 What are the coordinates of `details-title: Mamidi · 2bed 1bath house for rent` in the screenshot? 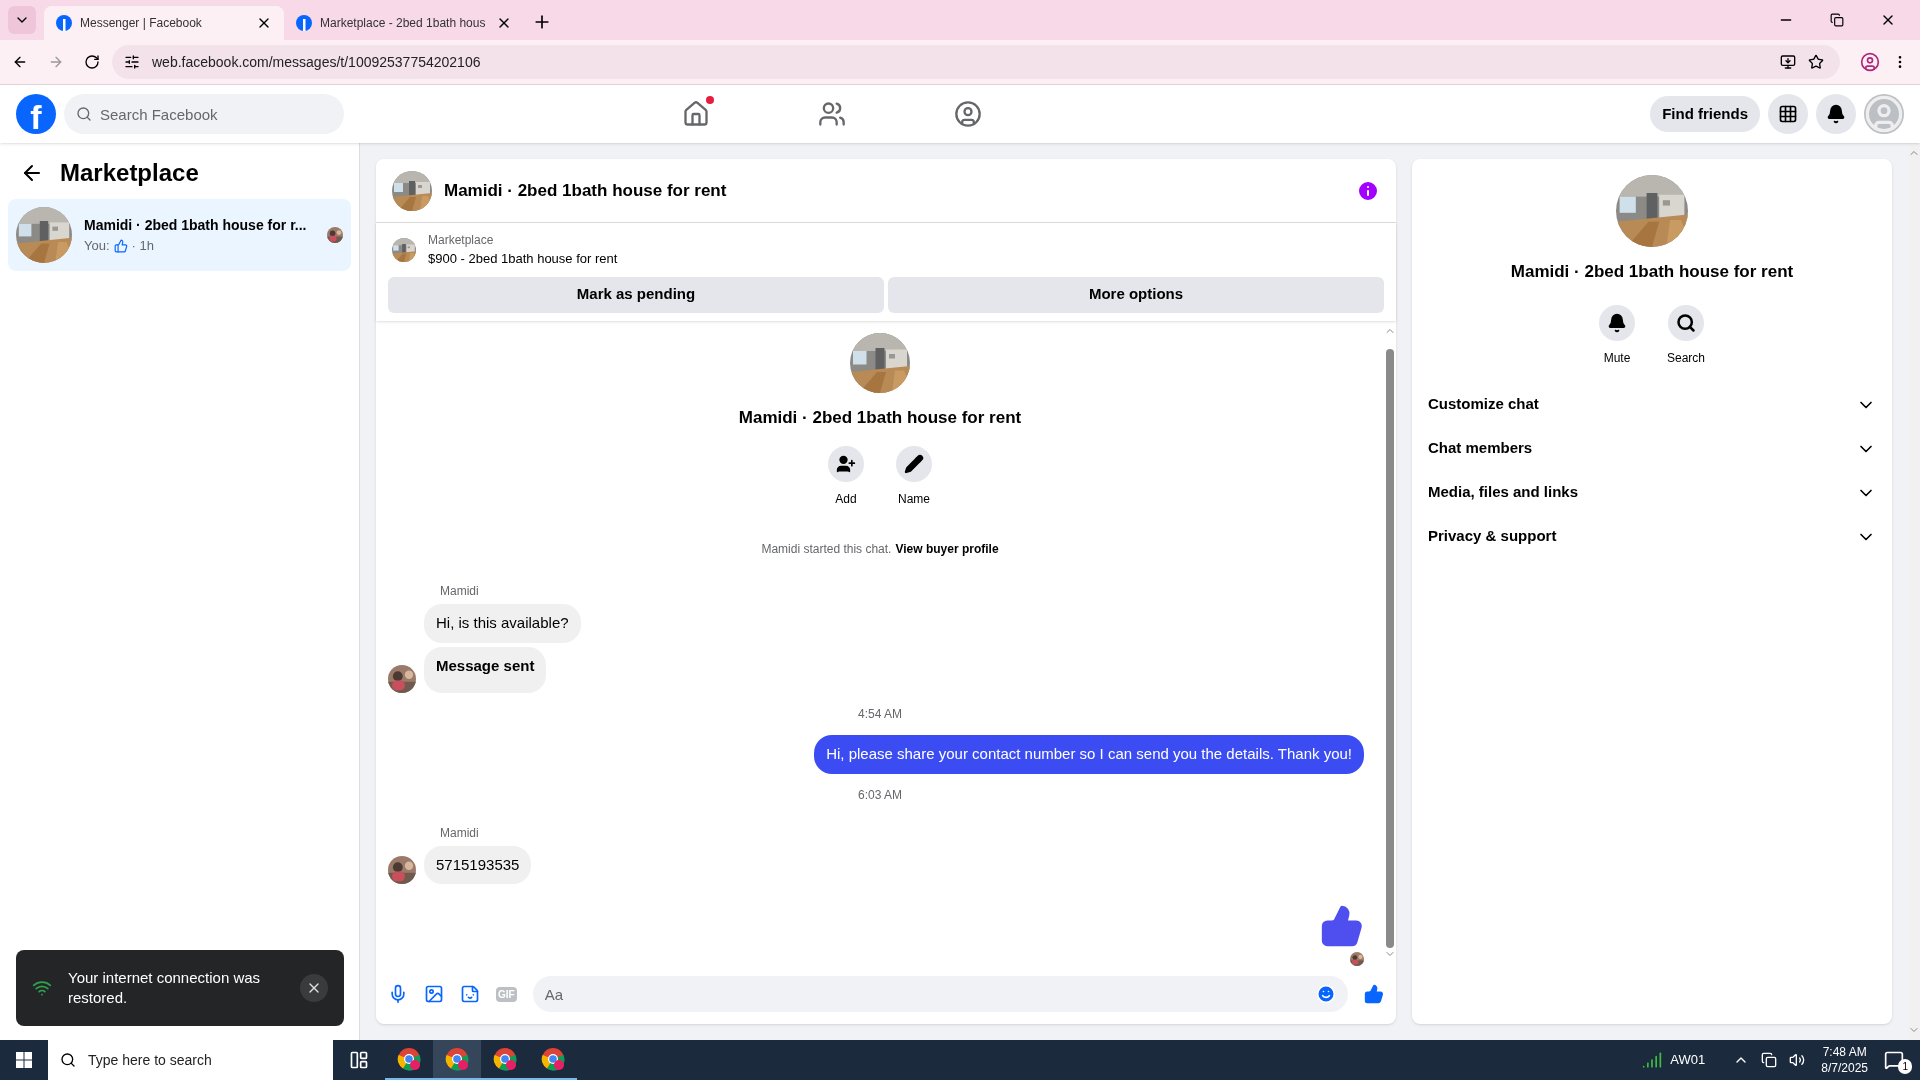 It's located at (1652, 272).